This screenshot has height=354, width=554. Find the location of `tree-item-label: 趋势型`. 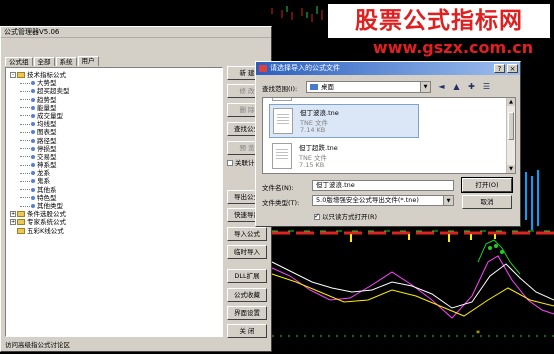

tree-item-label: 趋势型 is located at coordinates (47, 99).